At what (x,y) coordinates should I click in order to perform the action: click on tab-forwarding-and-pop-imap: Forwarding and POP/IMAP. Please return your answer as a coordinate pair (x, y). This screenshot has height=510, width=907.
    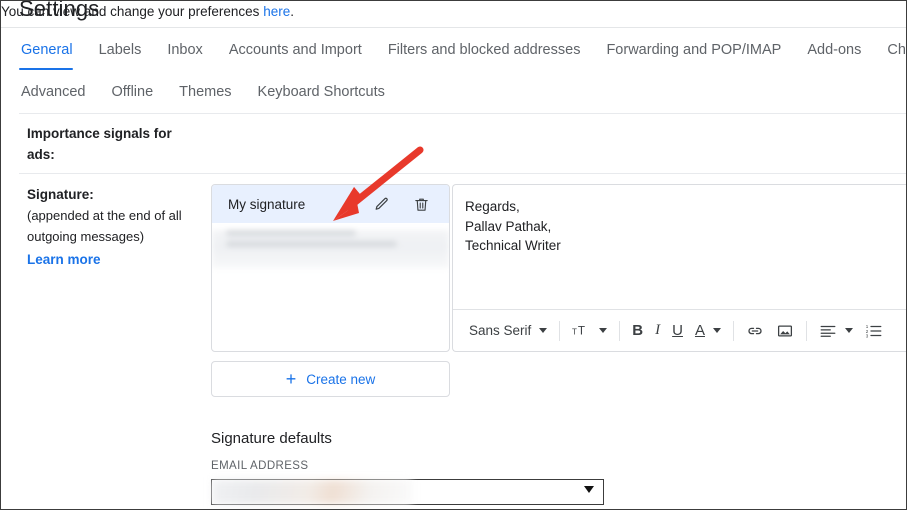
    Looking at the image, I should click on (693, 54).